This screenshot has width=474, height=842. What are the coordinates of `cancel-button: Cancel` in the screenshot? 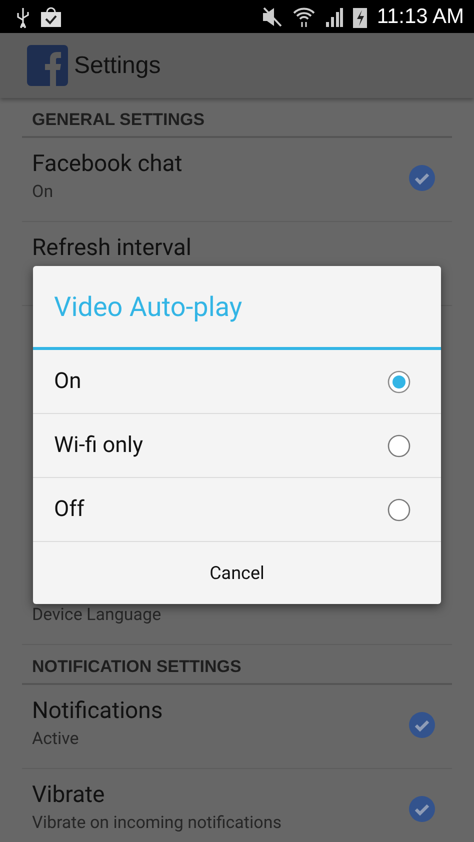 It's located at (237, 573).